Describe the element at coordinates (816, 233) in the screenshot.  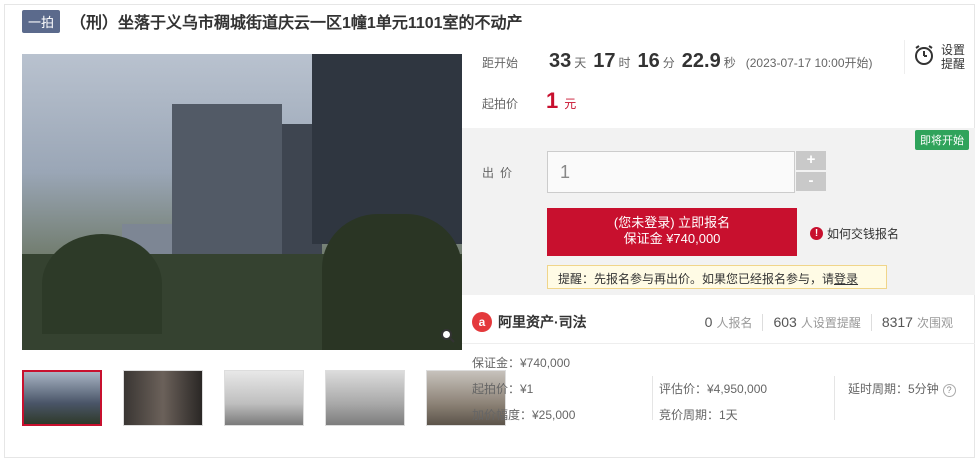
I see `info-icon: !` at that location.